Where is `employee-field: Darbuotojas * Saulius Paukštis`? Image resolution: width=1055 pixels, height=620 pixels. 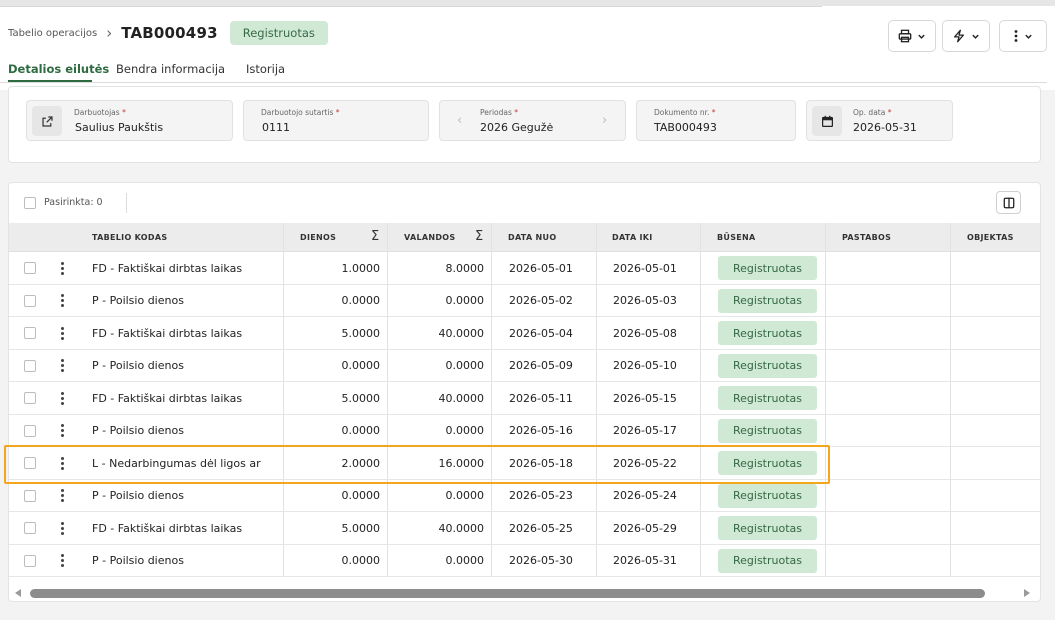
employee-field: Darbuotojas * Saulius Paukštis is located at coordinates (129, 120).